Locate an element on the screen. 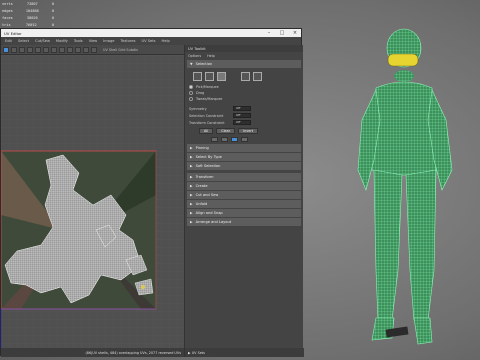 This screenshot has width=480, height=360. selection-constraint-dropdown: Off is located at coordinates (242, 115).